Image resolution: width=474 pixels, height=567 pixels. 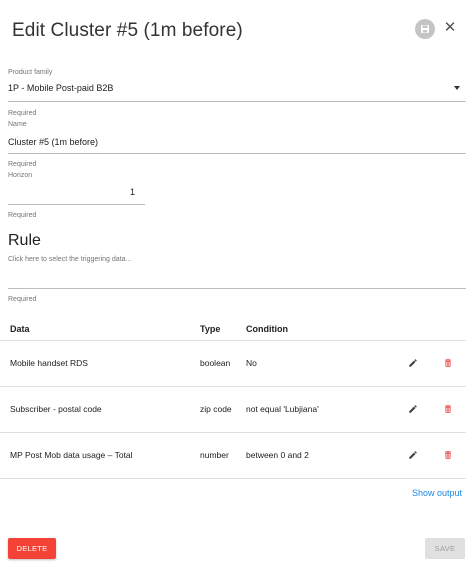 What do you see at coordinates (76, 204) in the screenshot?
I see `horizon-underline` at bounding box center [76, 204].